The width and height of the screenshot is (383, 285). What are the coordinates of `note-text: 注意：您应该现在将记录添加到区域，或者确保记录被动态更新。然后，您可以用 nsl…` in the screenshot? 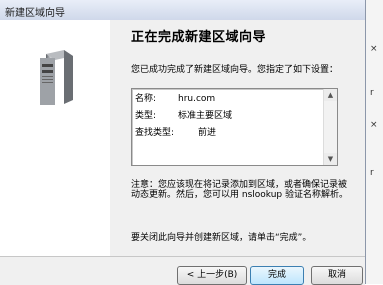 It's located at (239, 190).